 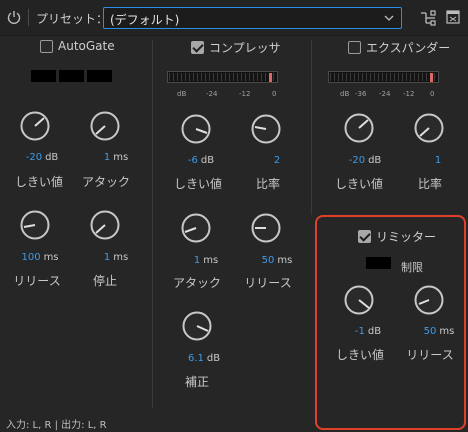 I want to click on limiter-title: リミッター, so click(x=406, y=237).